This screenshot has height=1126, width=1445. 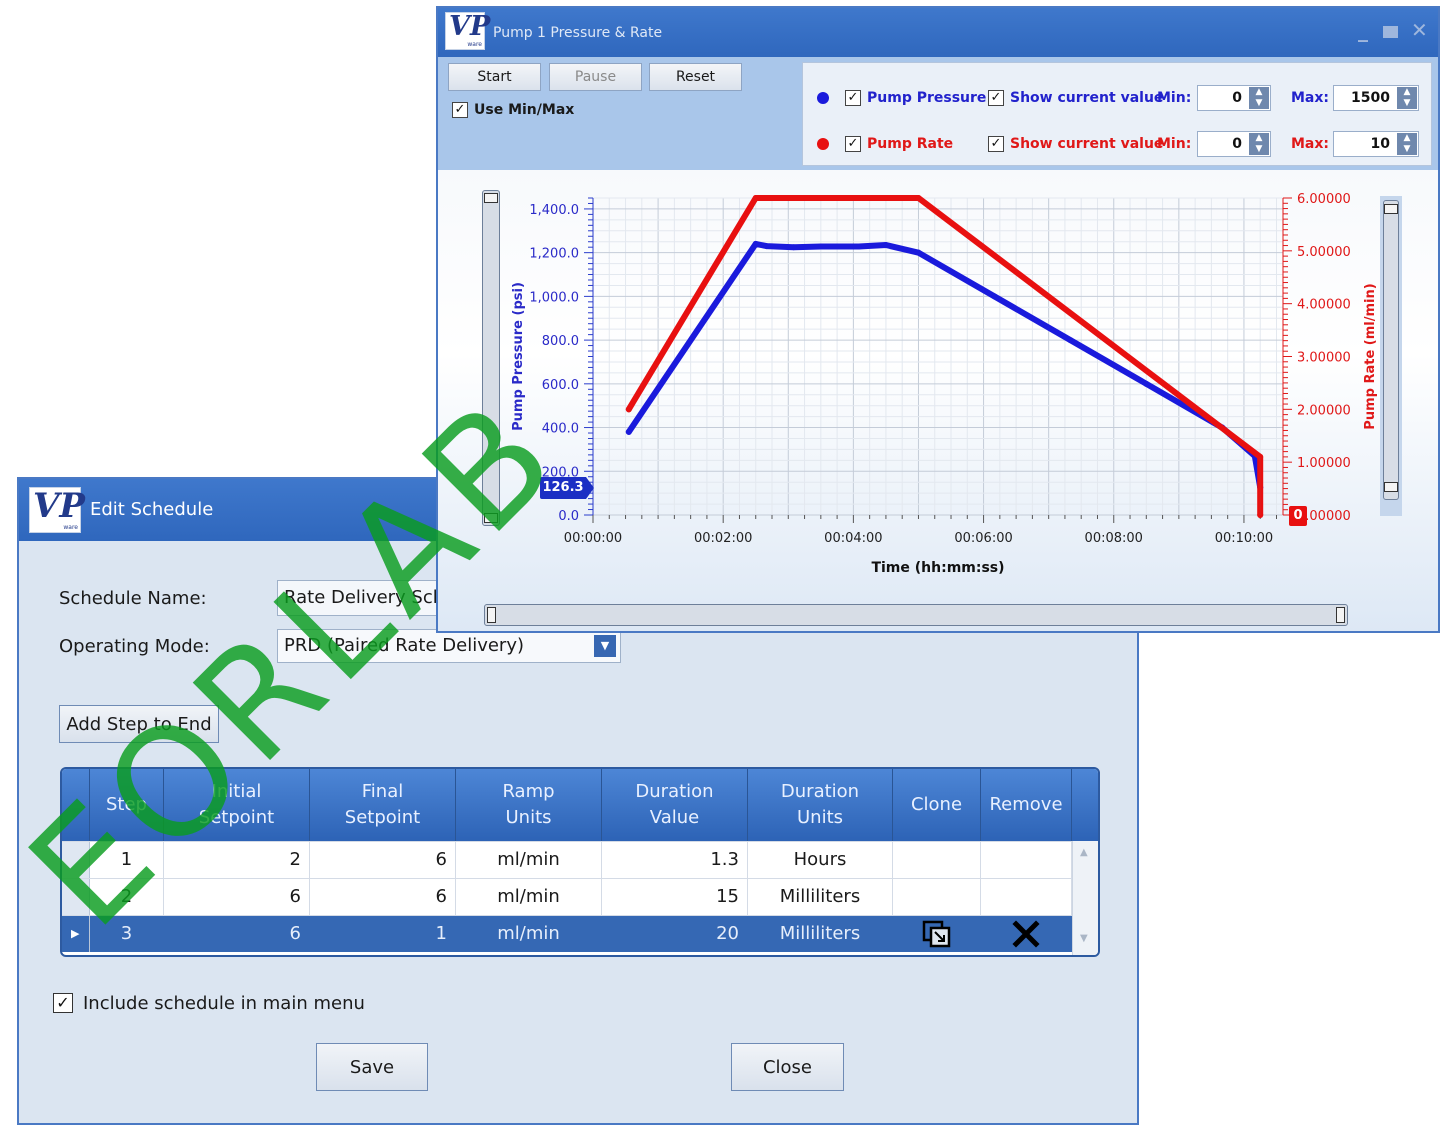 I want to click on cell-duration-value: 1.3, so click(x=675, y=860).